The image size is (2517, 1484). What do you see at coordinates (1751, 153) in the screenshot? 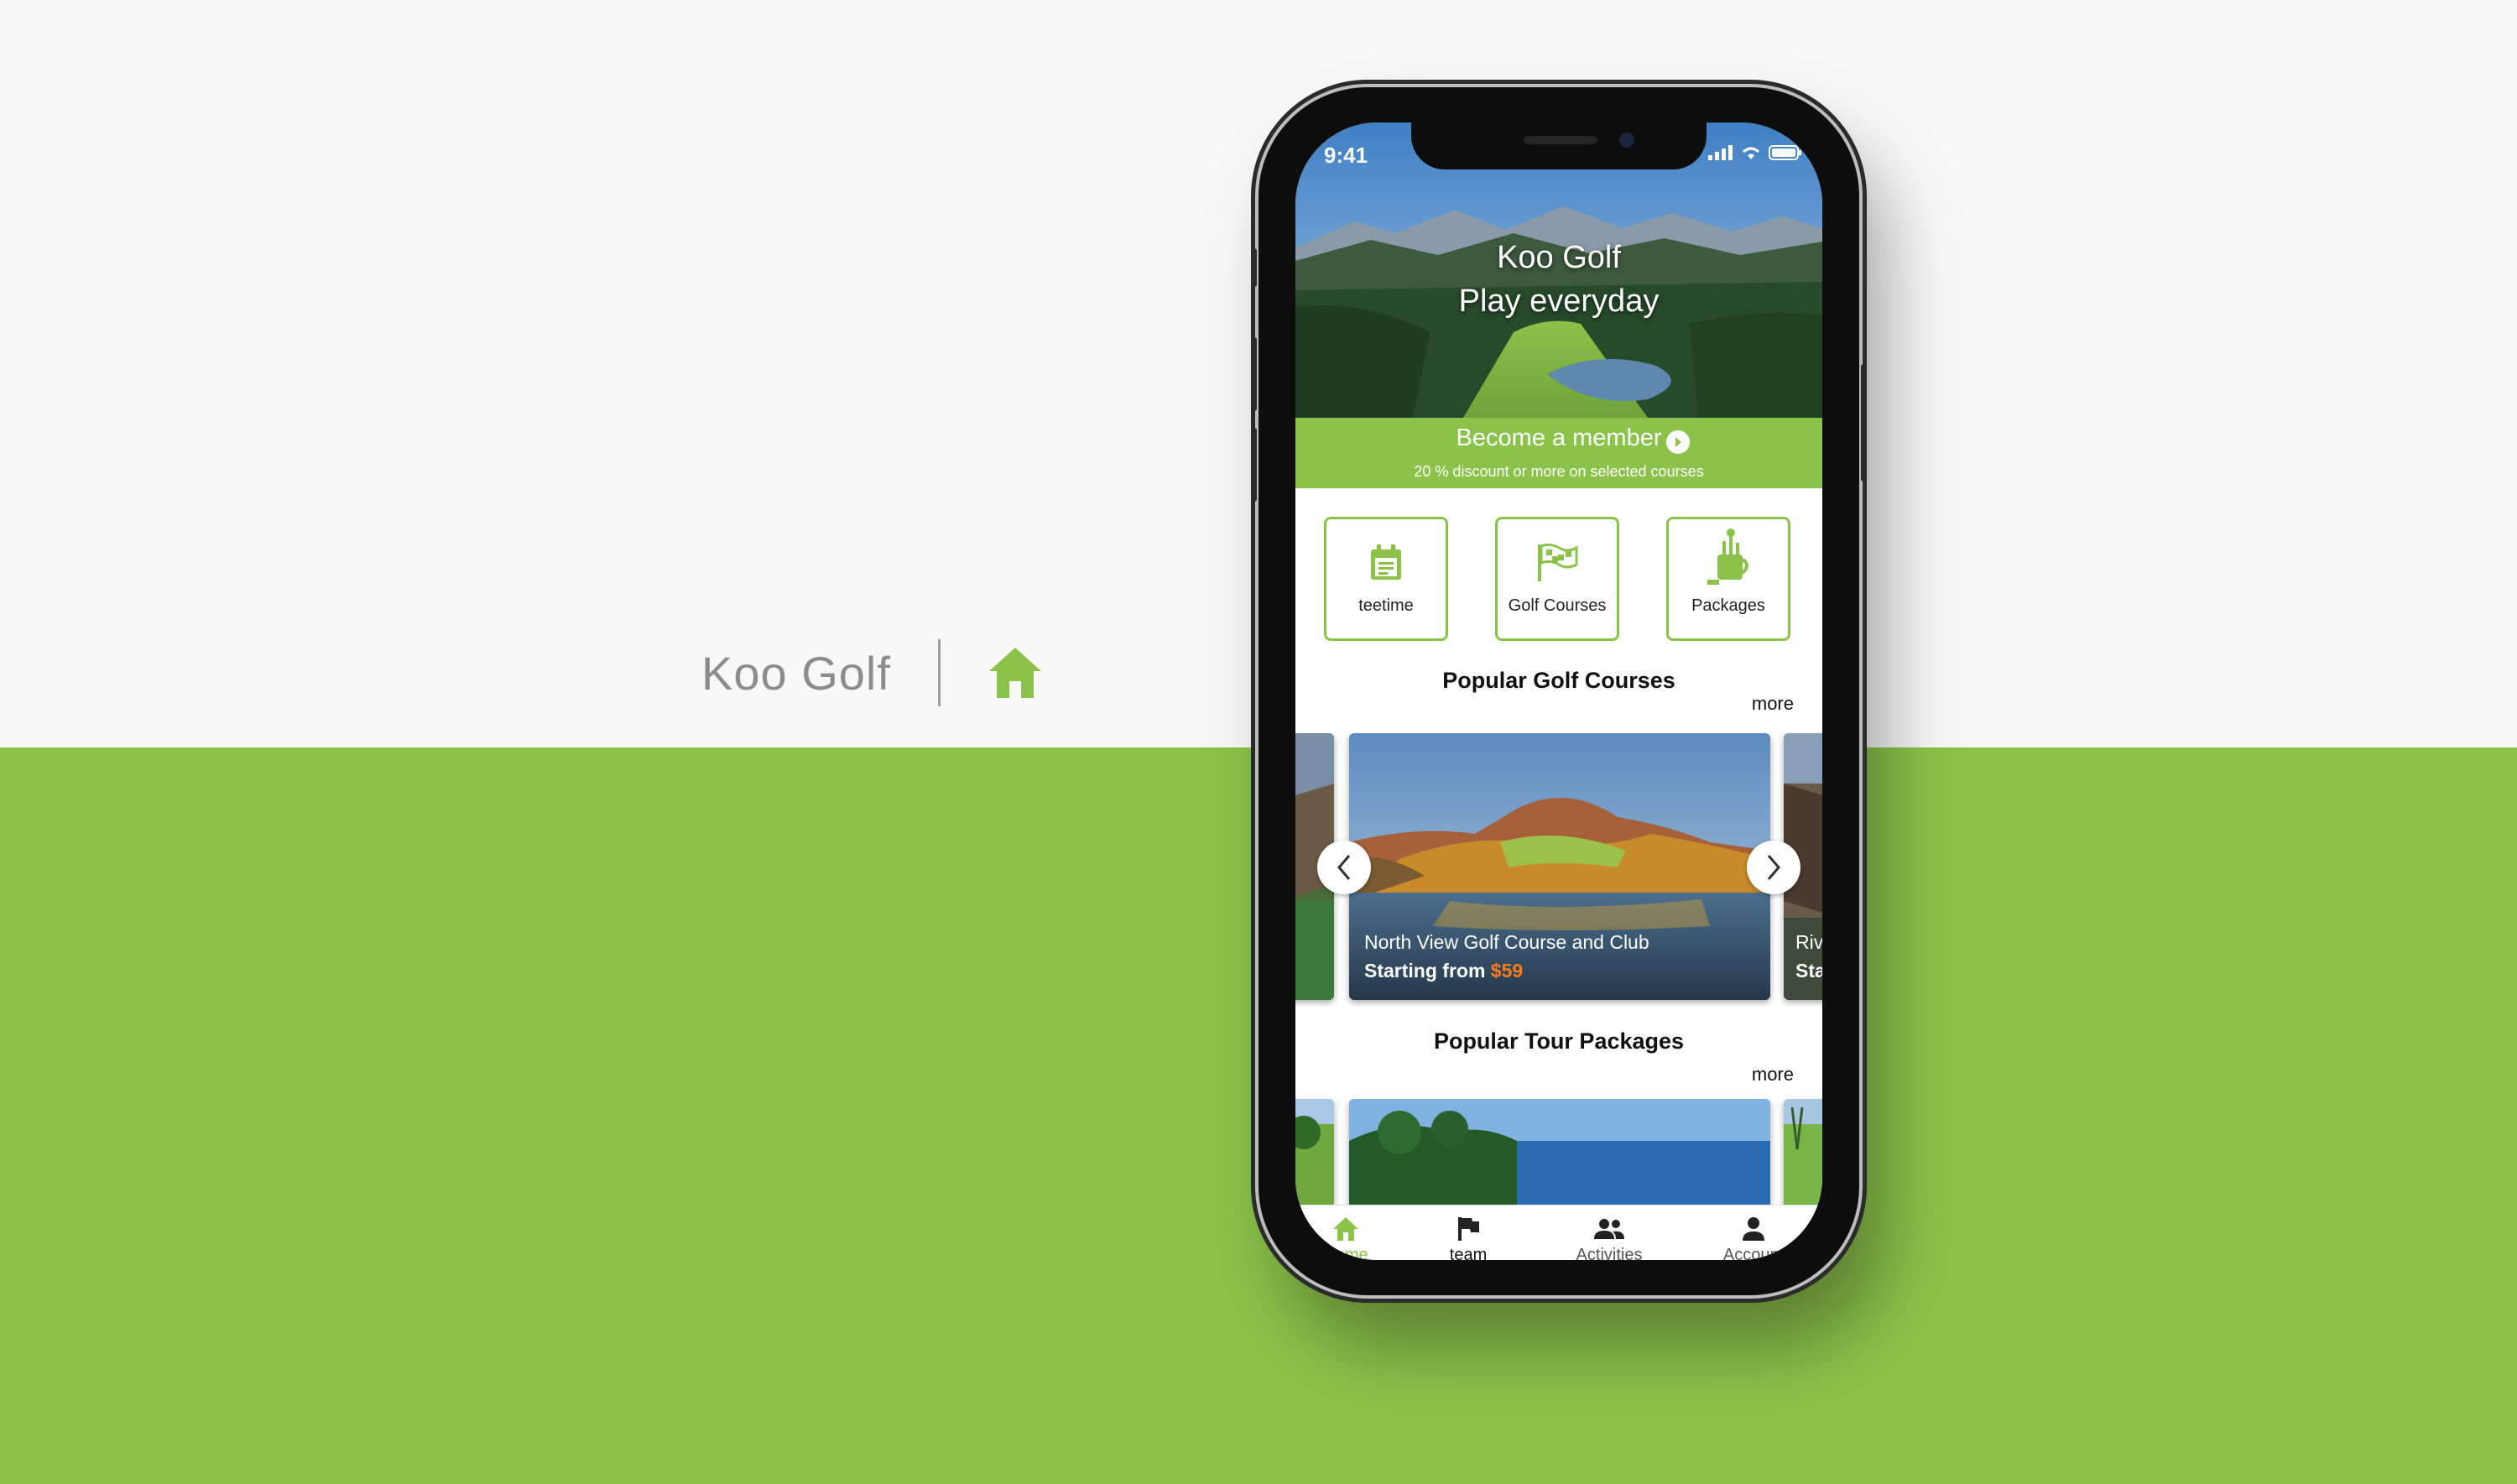
I see `wifi-icon` at bounding box center [1751, 153].